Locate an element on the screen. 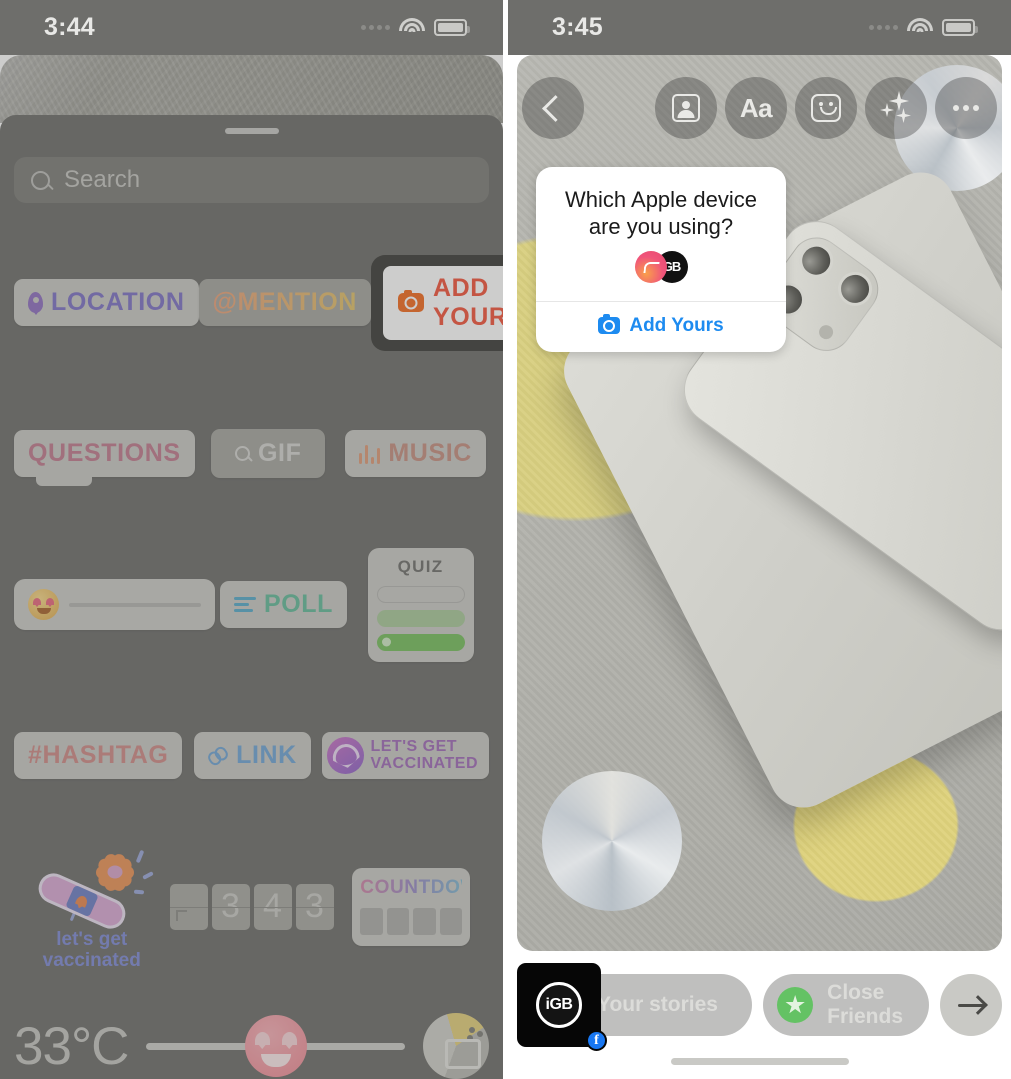 This screenshot has width=1011, height=1079. back-button is located at coordinates (553, 108).